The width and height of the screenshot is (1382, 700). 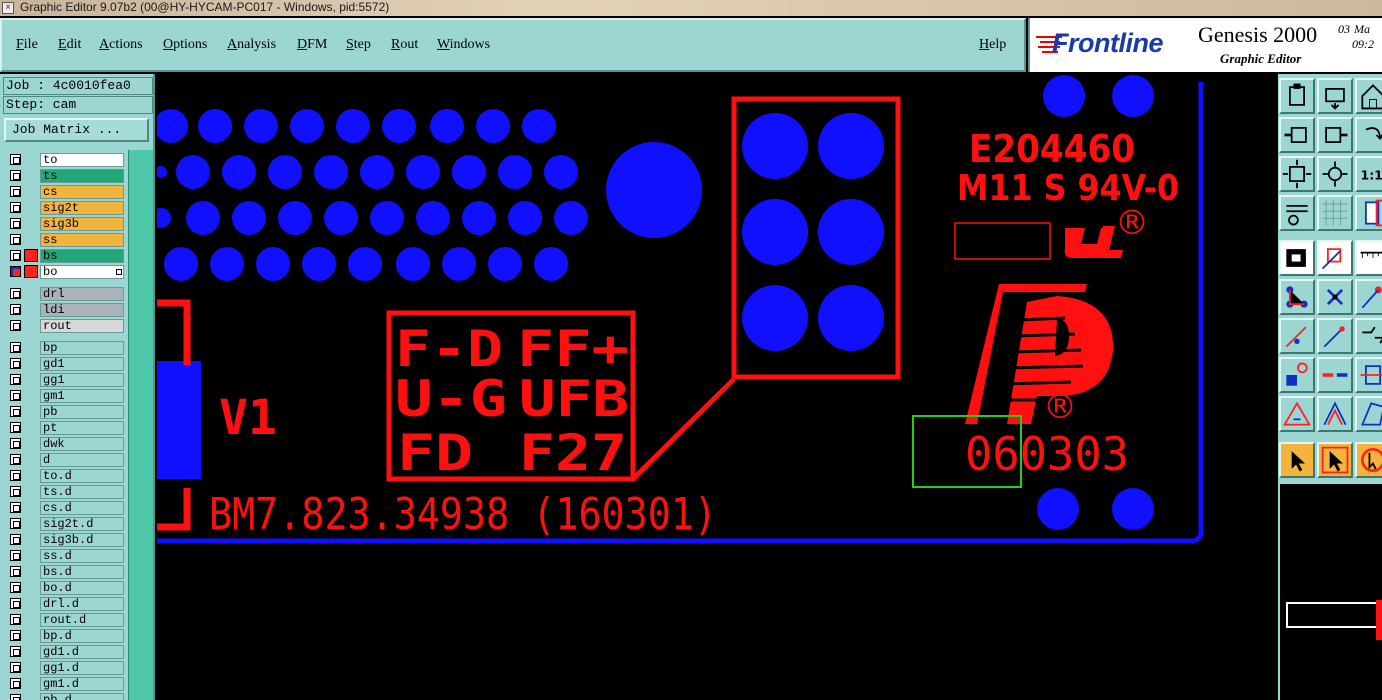 I want to click on menu-actions: Actions, so click(x=121, y=45).